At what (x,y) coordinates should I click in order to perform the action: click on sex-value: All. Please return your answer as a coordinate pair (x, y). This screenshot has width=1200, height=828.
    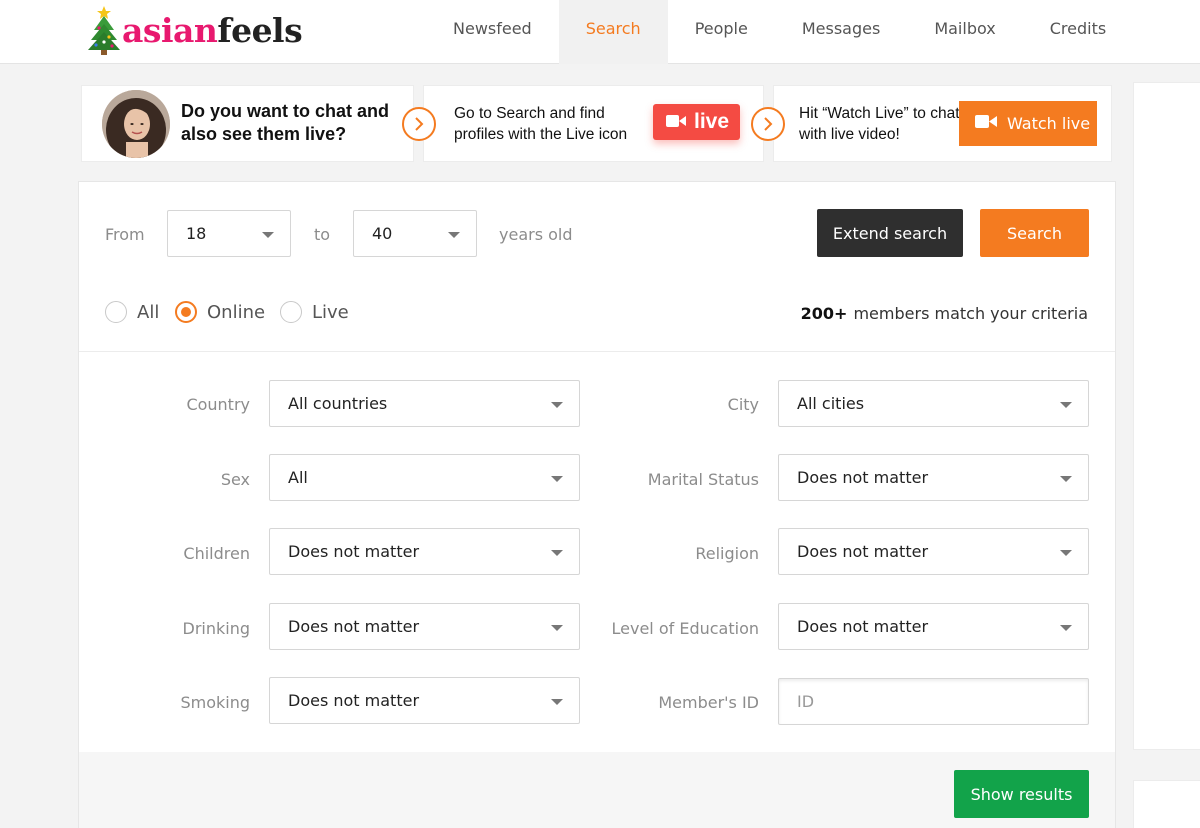
    Looking at the image, I should click on (298, 477).